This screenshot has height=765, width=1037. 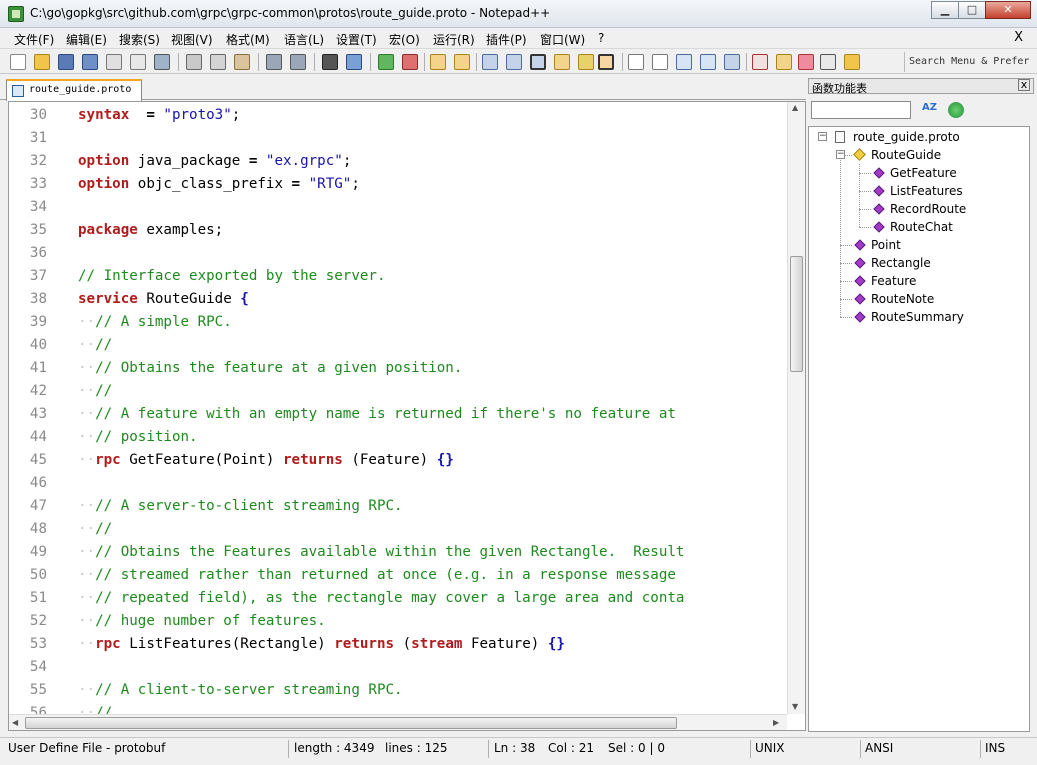 I want to click on code-line: 39 ··// A simple RPC., so click(x=398, y=322).